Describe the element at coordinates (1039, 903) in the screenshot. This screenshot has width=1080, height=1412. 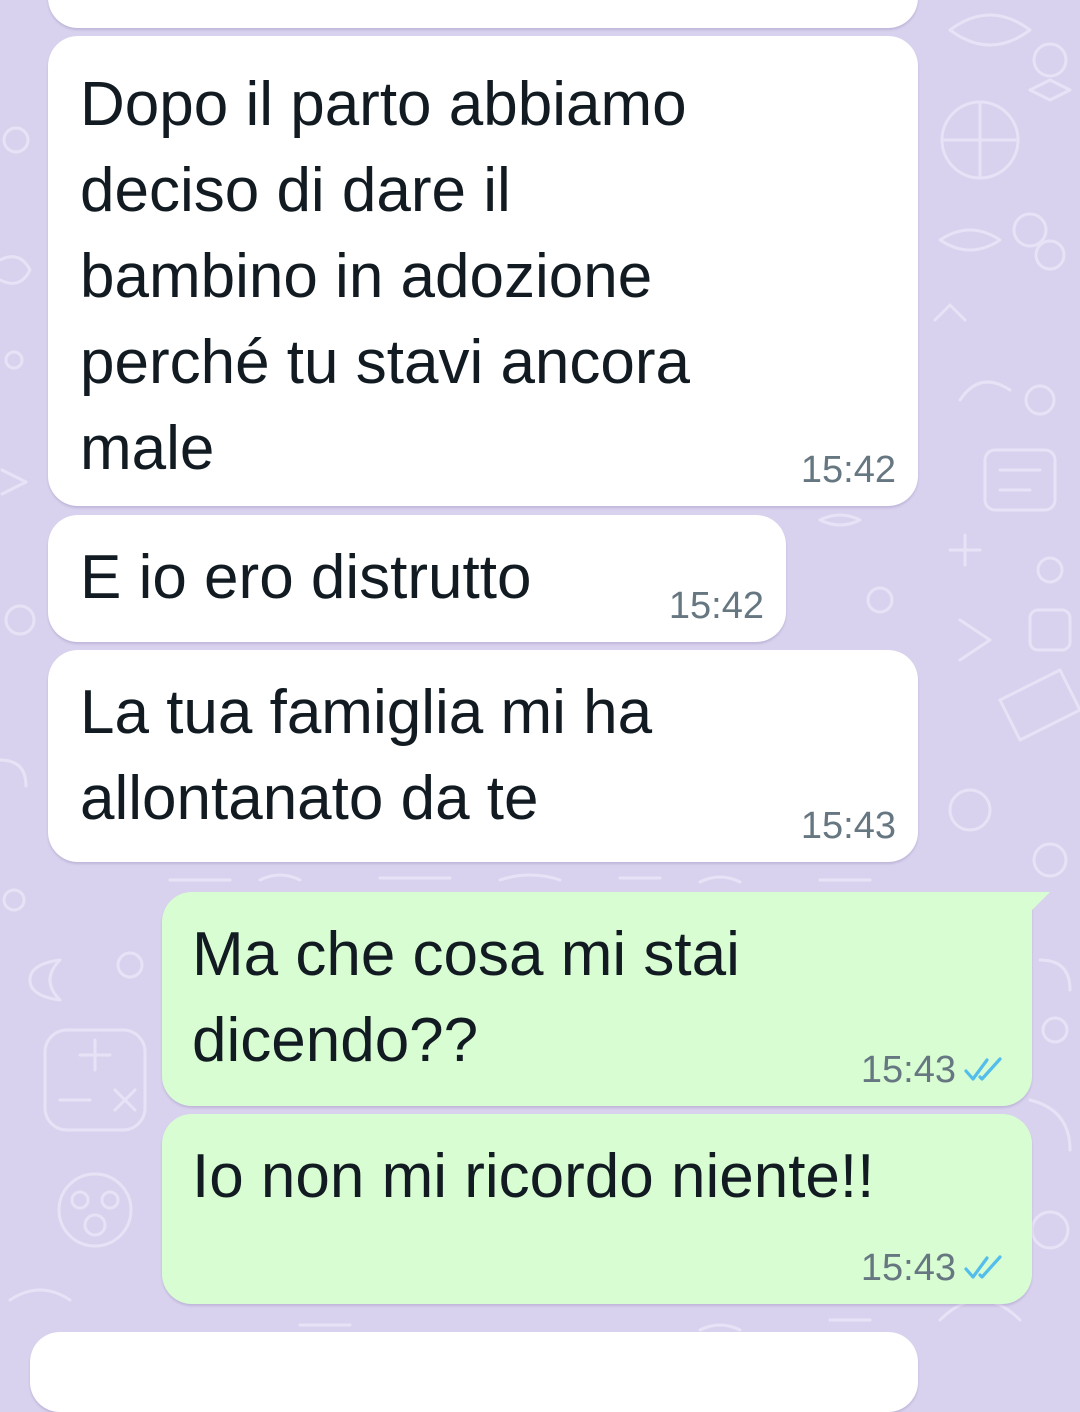
I see `bubble-tail` at that location.